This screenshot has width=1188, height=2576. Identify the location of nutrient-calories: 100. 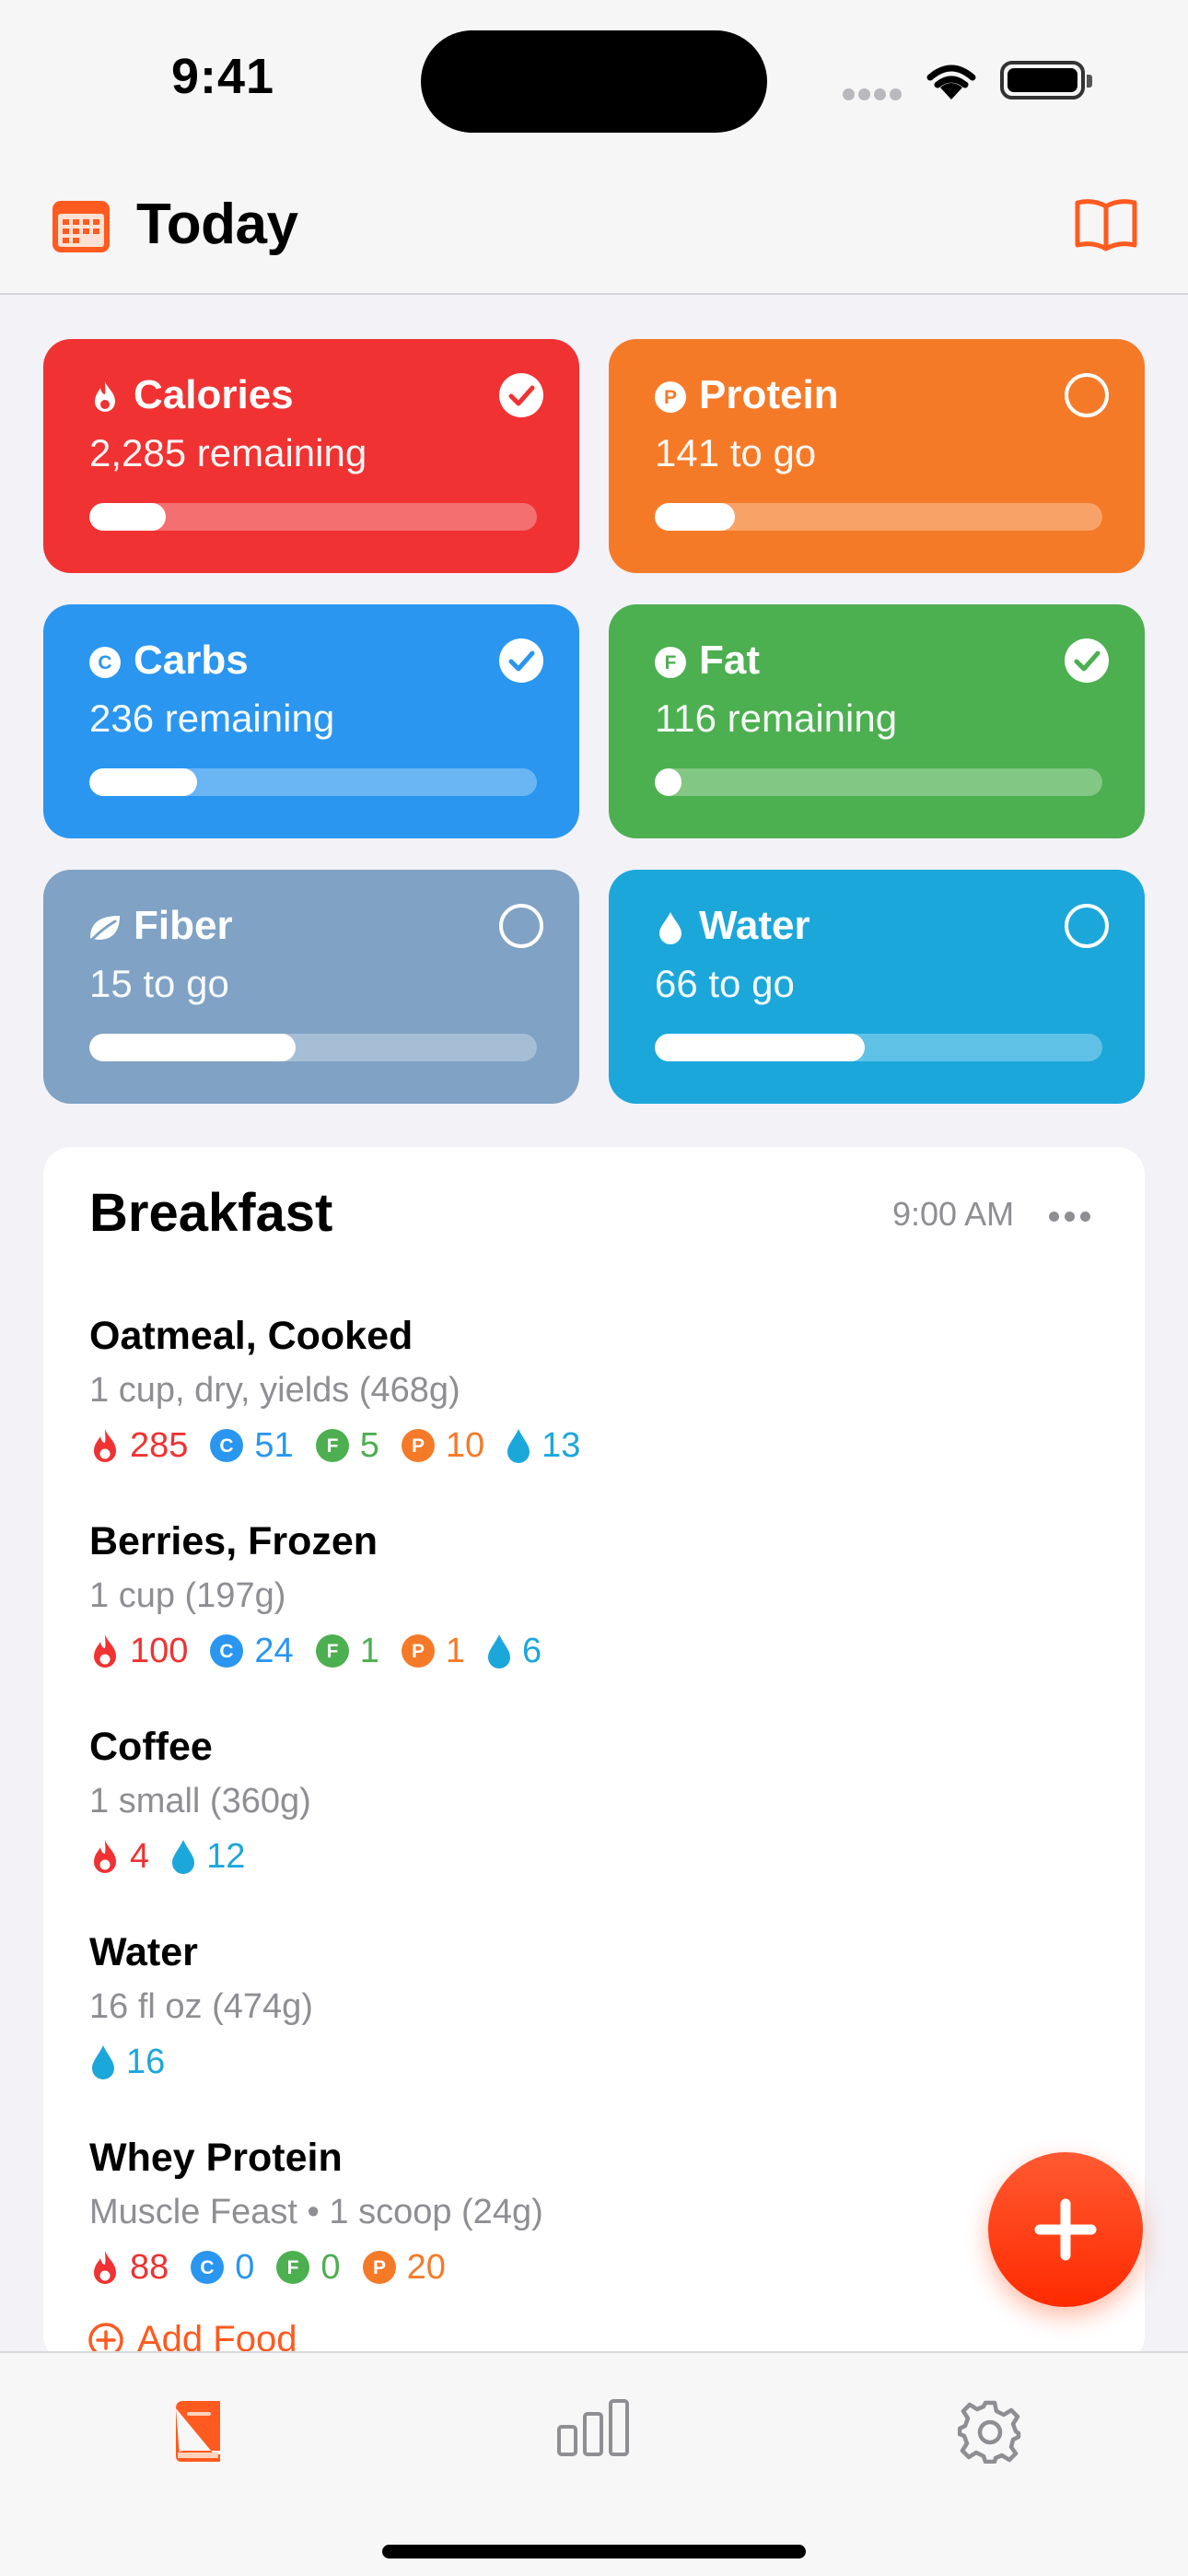
(138, 1651).